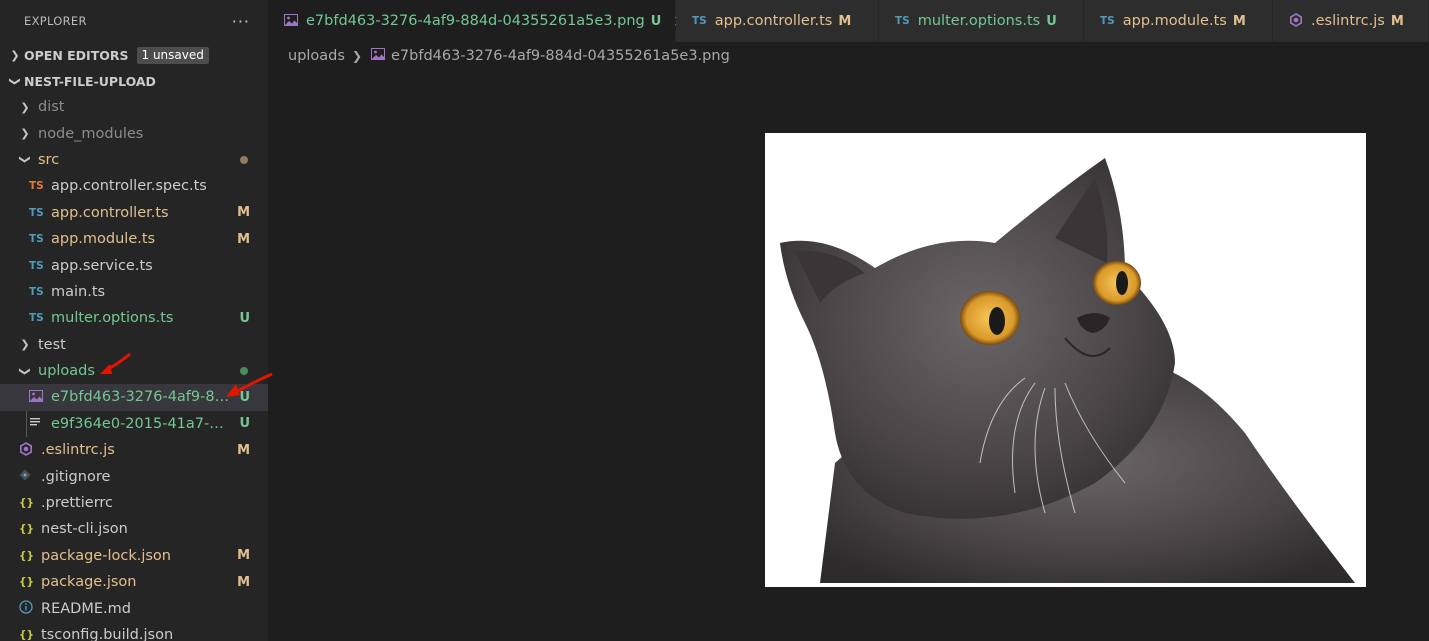 The image size is (1429, 641). I want to click on tree-item-label: main.ts, so click(78, 291).